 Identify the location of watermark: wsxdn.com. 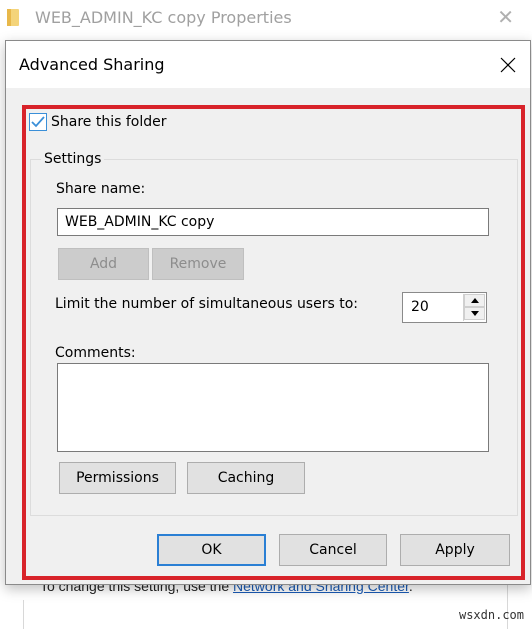
(491, 615).